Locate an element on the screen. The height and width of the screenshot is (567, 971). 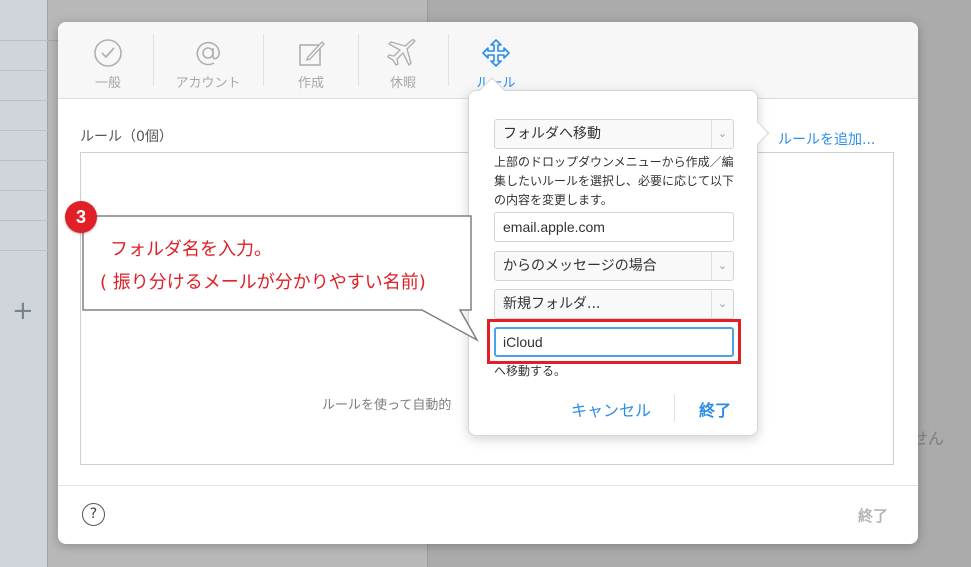
highlight-frame is located at coordinates (614, 341).